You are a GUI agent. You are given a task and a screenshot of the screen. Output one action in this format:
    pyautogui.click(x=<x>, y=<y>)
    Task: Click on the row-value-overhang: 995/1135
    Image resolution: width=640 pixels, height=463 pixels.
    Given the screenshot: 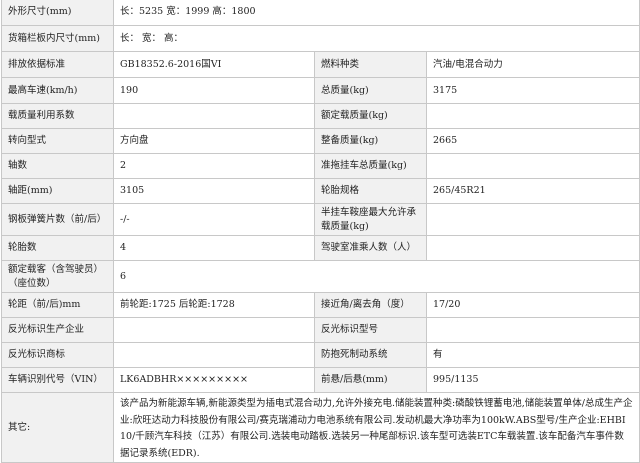 What is the action you would take?
    pyautogui.click(x=532, y=380)
    